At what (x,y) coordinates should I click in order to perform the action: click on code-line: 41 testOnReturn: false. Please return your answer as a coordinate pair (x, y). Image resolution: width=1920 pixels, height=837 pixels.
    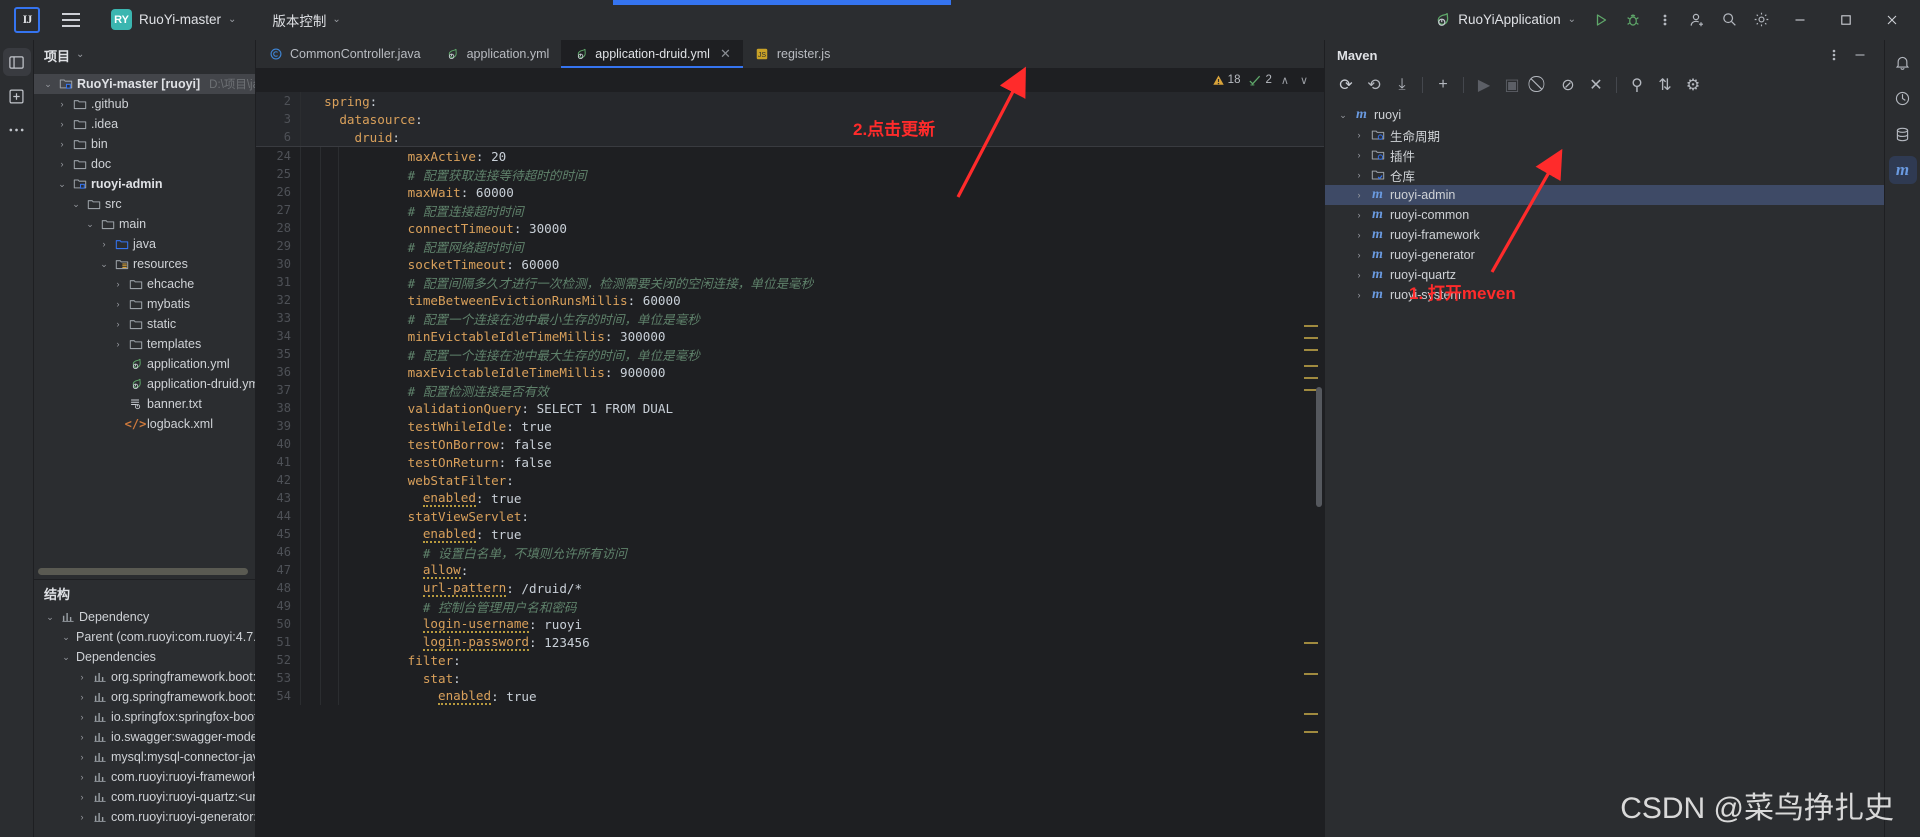
    Looking at the image, I should click on (790, 462).